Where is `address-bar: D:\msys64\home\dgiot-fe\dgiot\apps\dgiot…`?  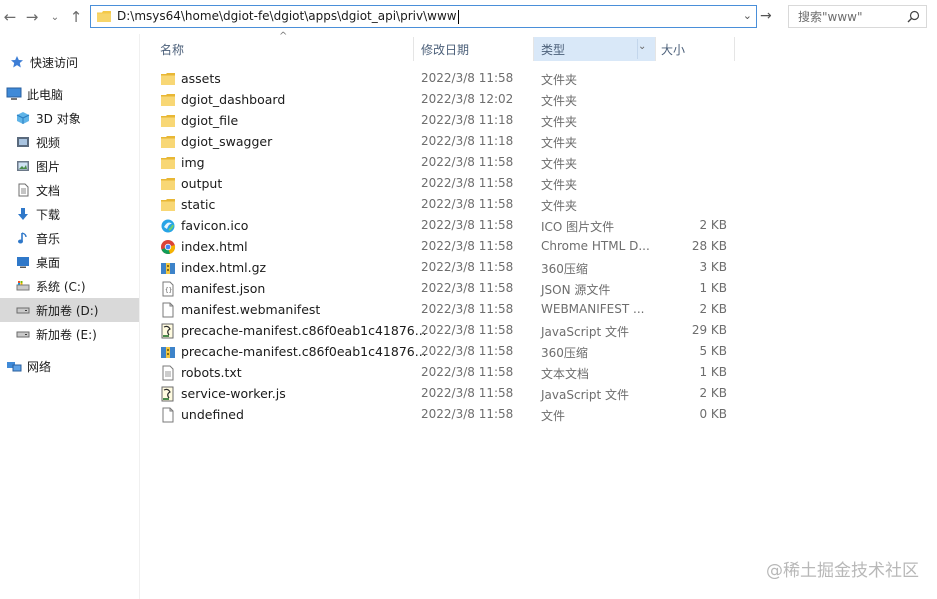
address-bar: D:\msys64\home\dgiot-fe\dgiot\apps\dgiot… is located at coordinates (423, 16).